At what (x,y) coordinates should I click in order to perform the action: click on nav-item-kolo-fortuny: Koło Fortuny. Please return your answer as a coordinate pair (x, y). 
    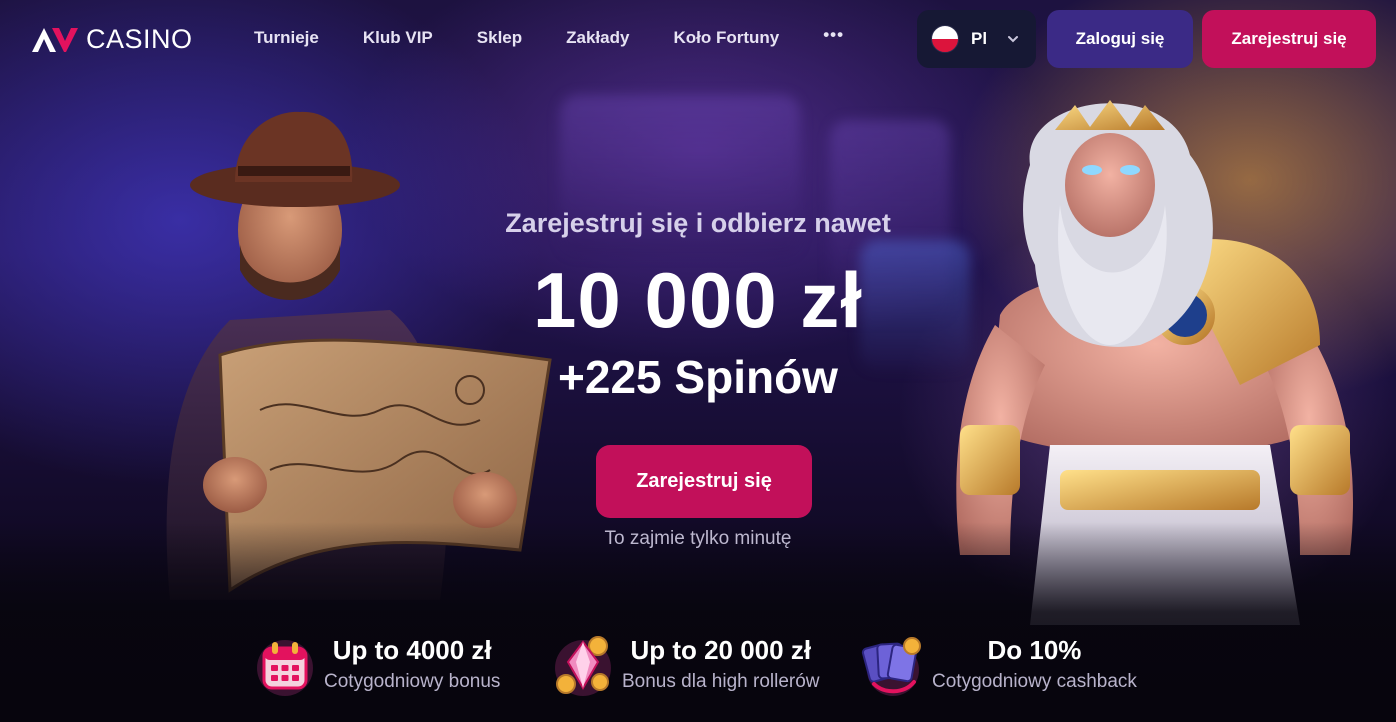
    Looking at the image, I should click on (726, 38).